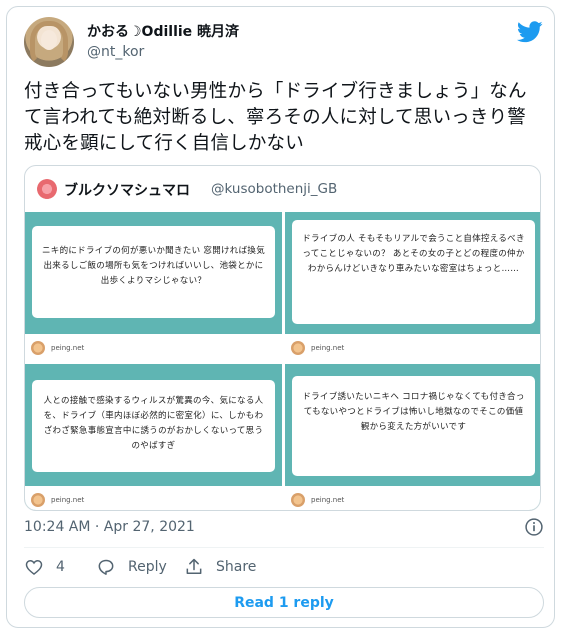 This screenshot has height=634, width=561. What do you see at coordinates (194, 566) in the screenshot?
I see `share-icon` at bounding box center [194, 566].